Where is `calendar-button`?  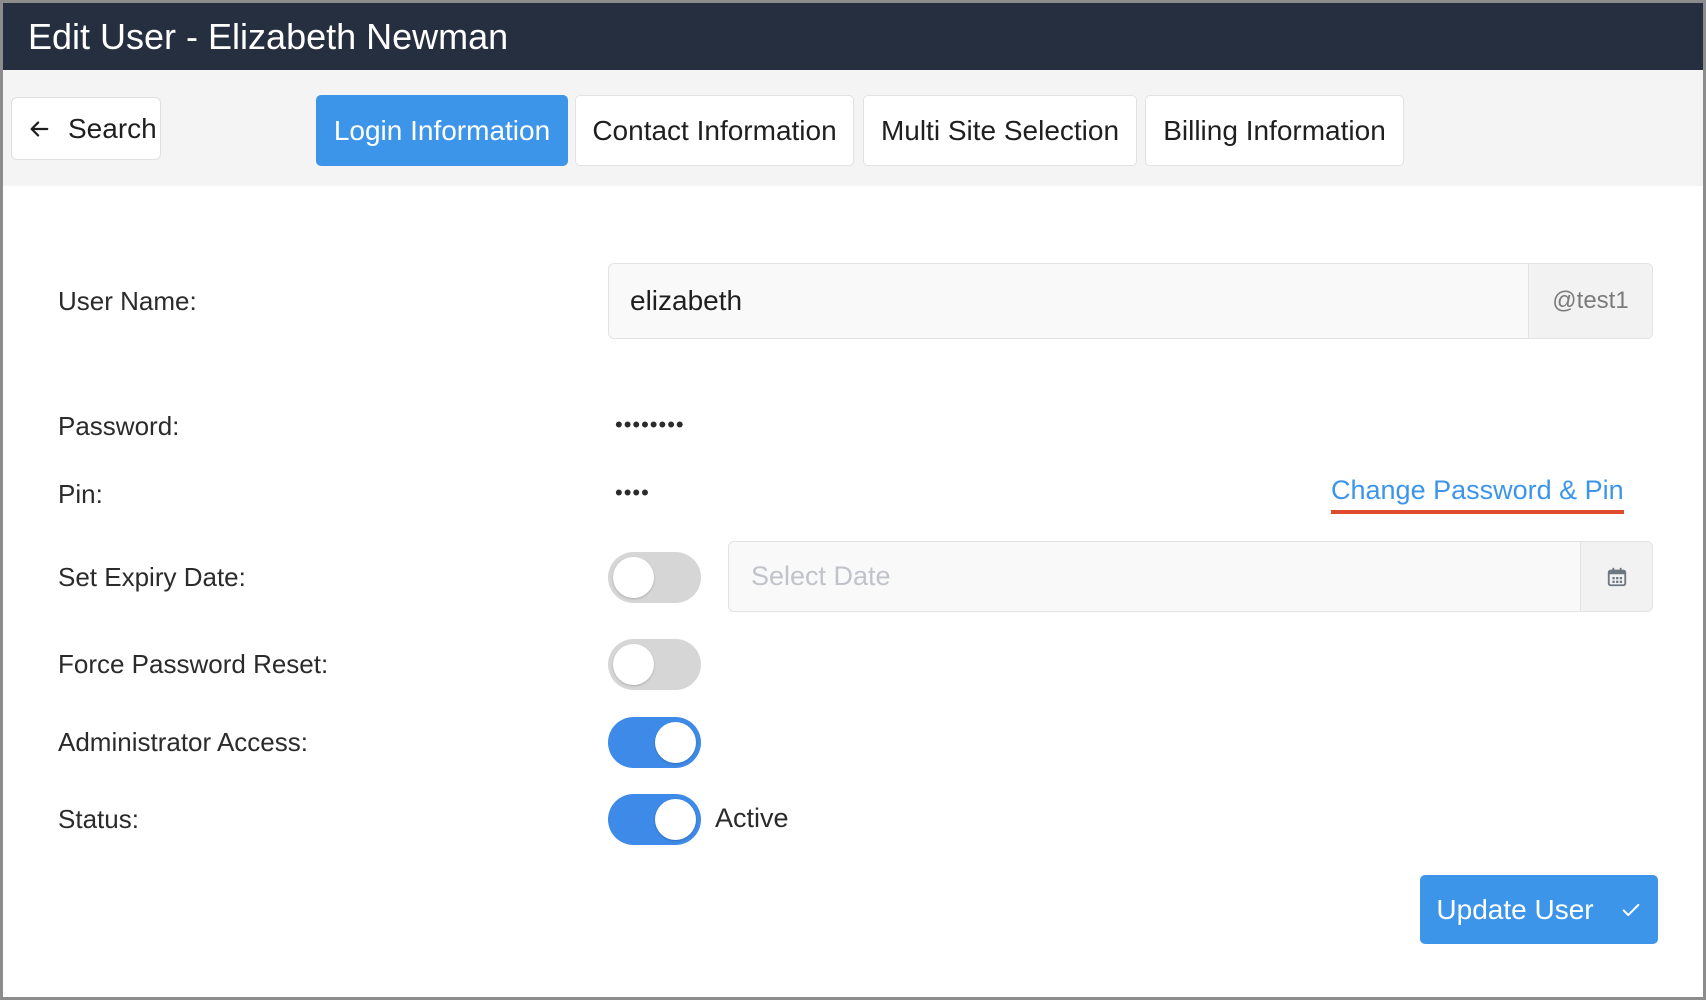 calendar-button is located at coordinates (1616, 576).